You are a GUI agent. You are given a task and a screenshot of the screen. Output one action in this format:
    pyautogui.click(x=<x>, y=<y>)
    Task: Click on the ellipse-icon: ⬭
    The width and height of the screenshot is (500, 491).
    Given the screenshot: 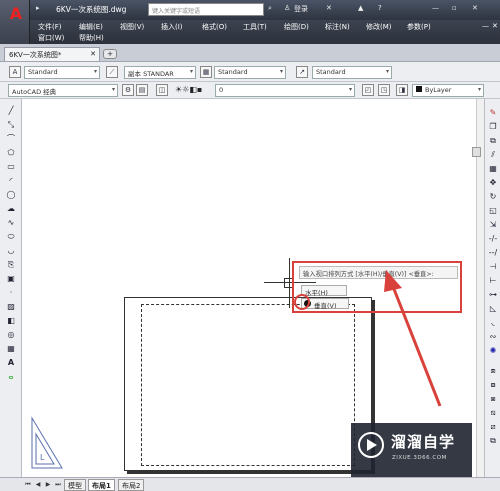 What is the action you would take?
    pyautogui.click(x=11, y=237)
    